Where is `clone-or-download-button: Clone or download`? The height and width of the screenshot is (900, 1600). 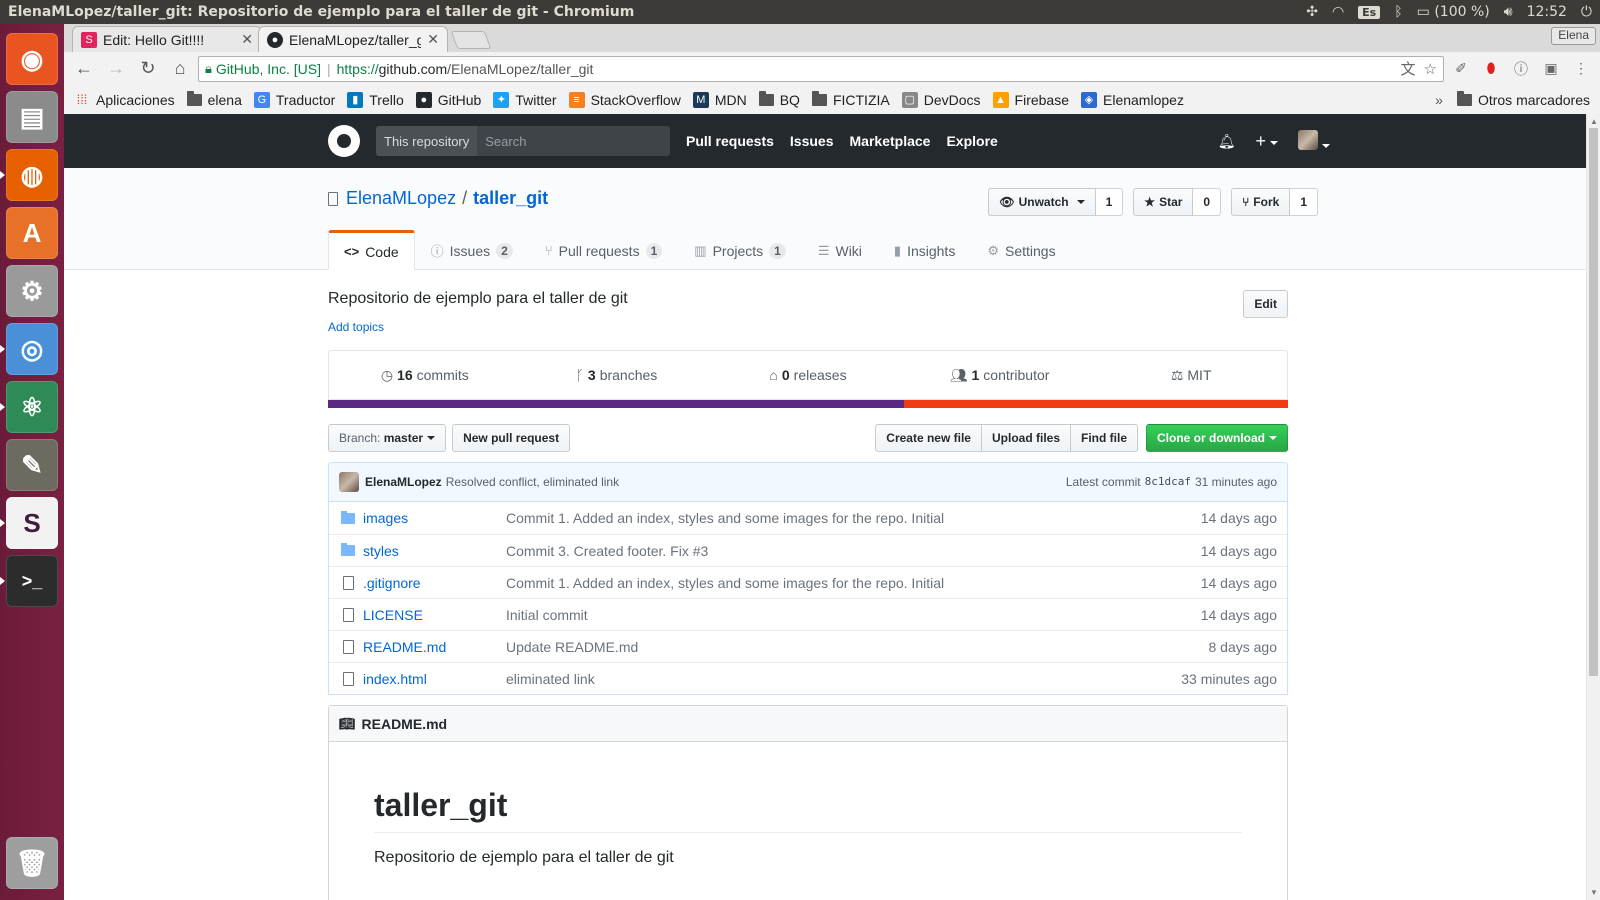
clone-or-download-button: Clone or download is located at coordinates (1217, 438).